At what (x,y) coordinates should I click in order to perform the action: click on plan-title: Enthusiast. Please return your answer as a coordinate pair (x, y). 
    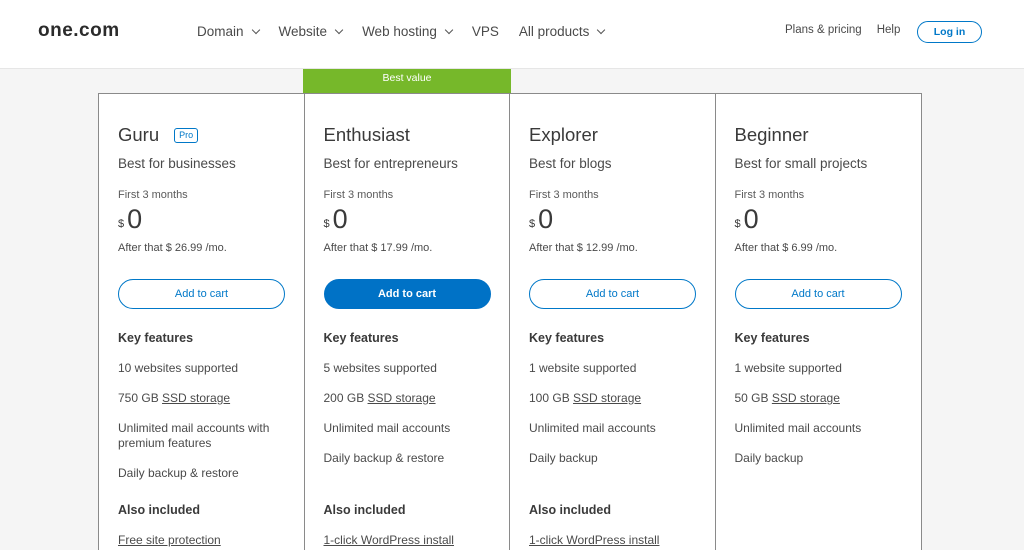
    Looking at the image, I should click on (366, 134).